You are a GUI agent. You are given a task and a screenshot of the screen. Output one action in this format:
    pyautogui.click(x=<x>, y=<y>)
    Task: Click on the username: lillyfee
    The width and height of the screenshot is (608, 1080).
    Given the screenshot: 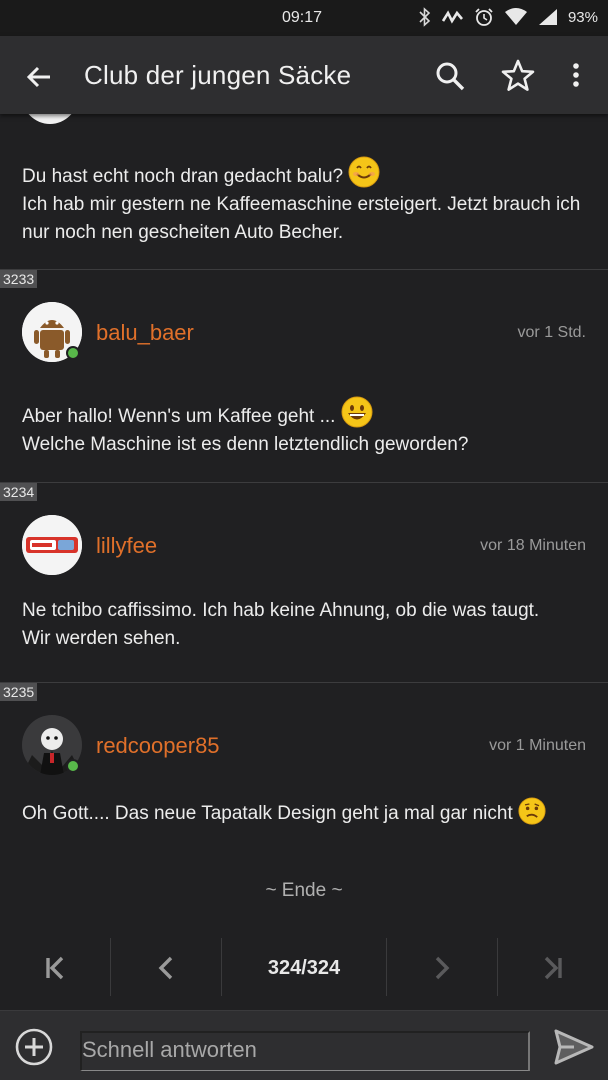 What is the action you would take?
    pyautogui.click(x=126, y=546)
    